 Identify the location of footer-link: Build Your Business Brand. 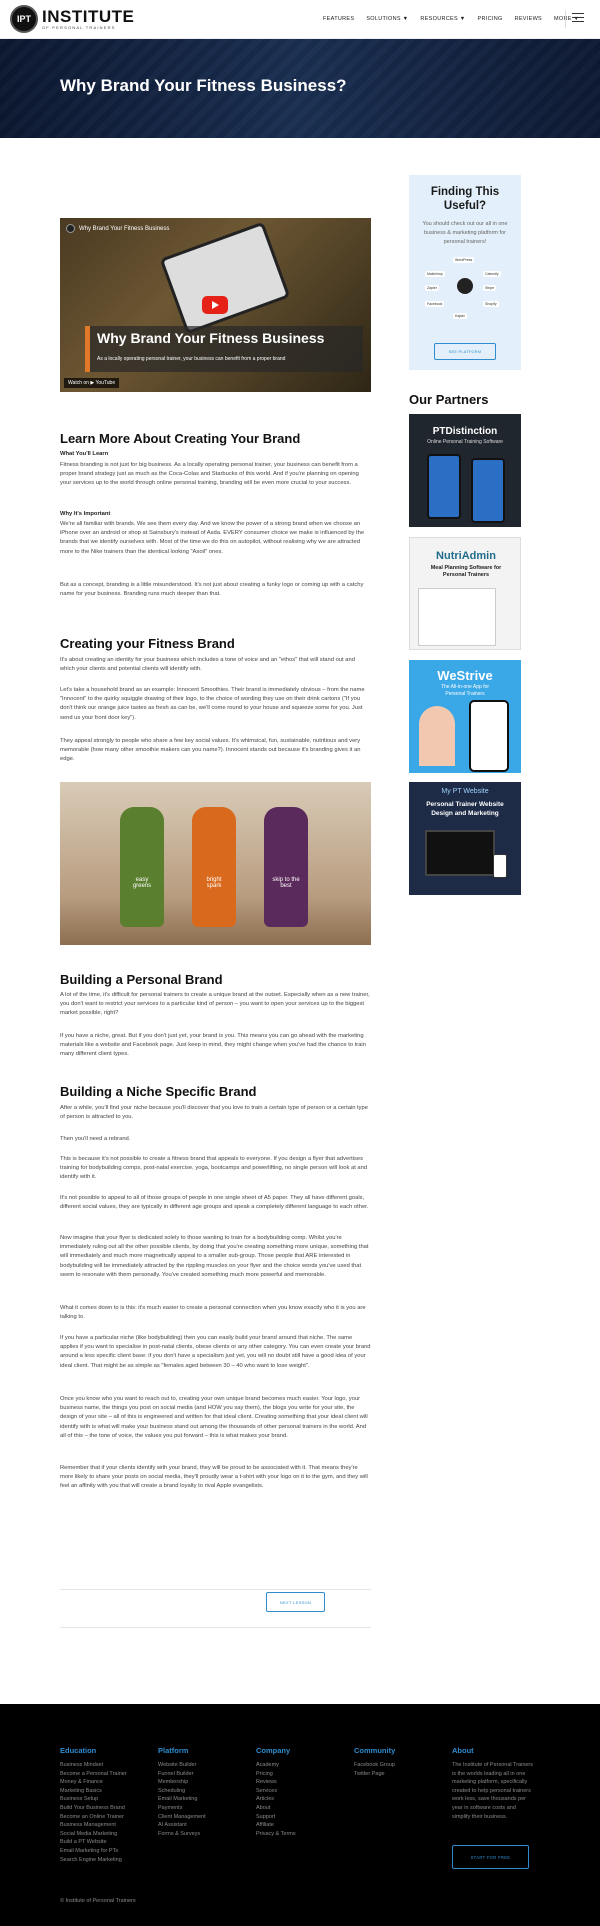
(93, 1808).